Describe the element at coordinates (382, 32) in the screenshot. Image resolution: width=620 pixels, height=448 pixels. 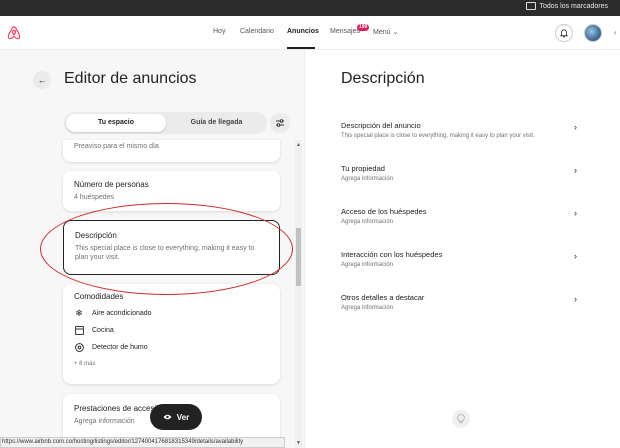
I see `nav-menu-label: Menú` at that location.